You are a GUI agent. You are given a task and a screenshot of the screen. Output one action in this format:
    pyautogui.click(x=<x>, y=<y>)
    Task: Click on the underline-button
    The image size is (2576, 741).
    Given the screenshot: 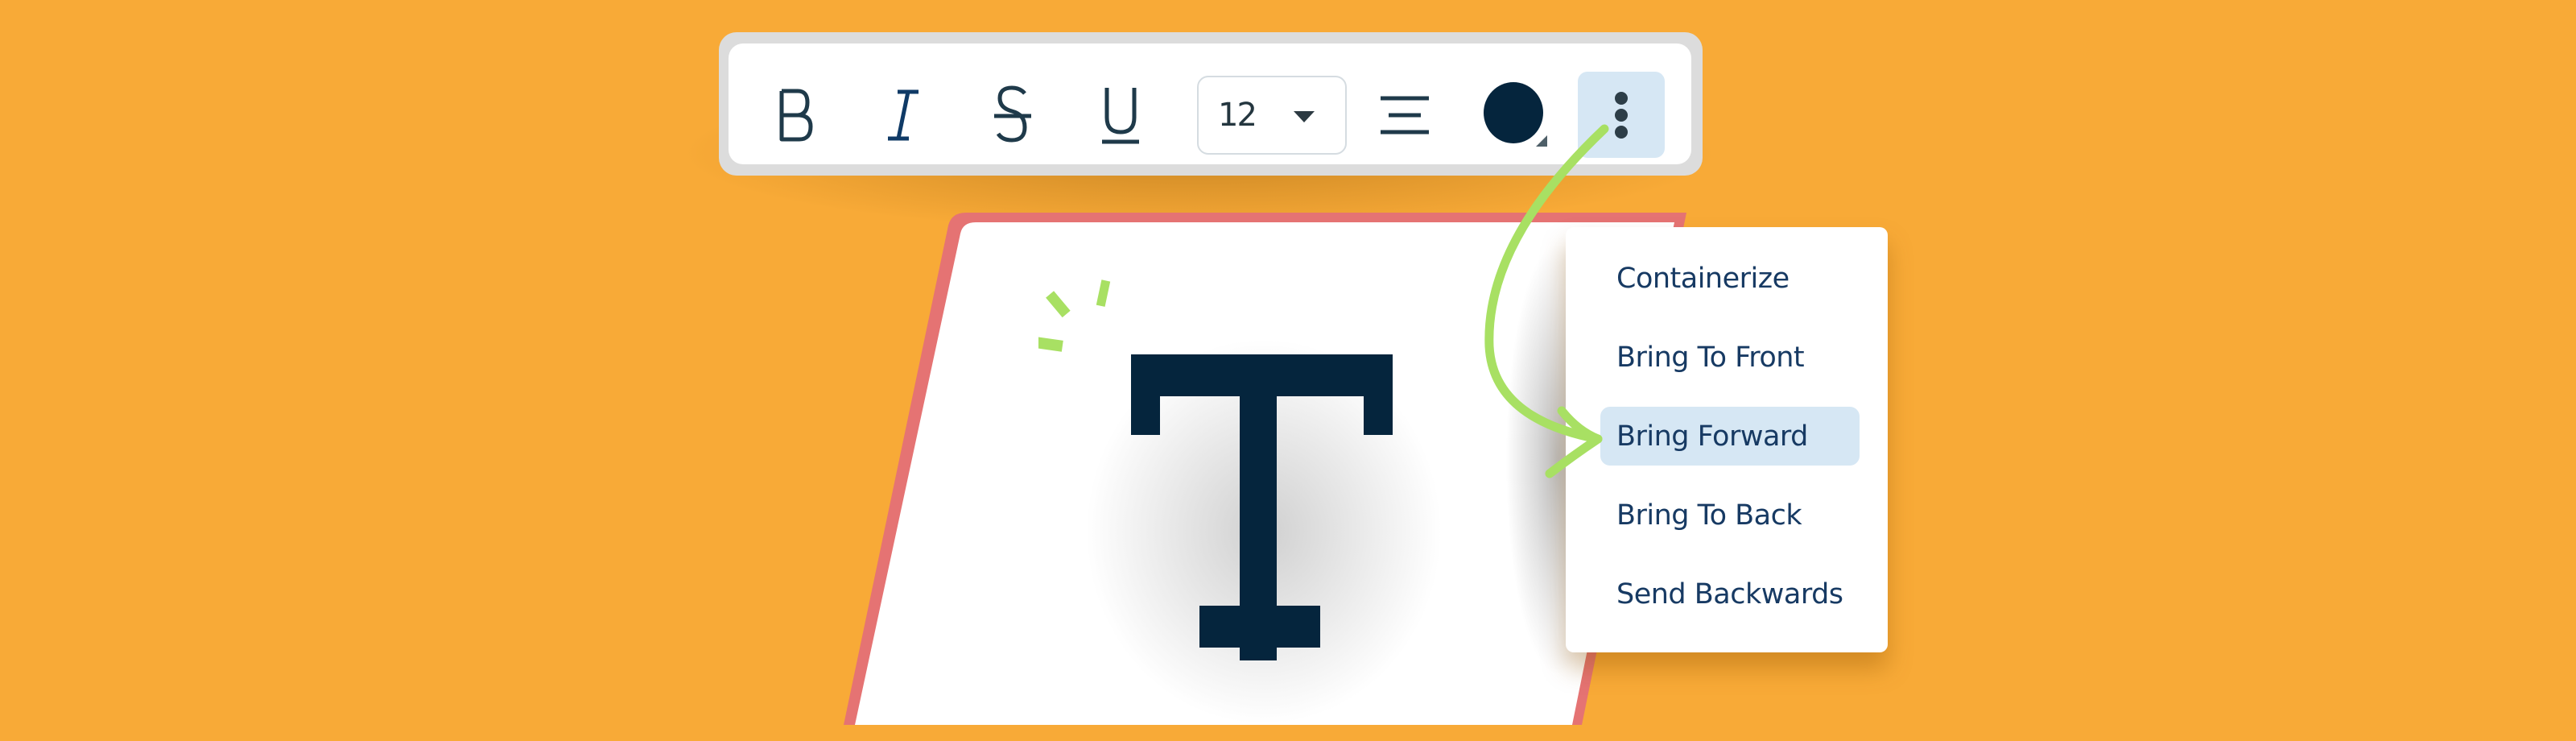 What is the action you would take?
    pyautogui.click(x=1120, y=115)
    